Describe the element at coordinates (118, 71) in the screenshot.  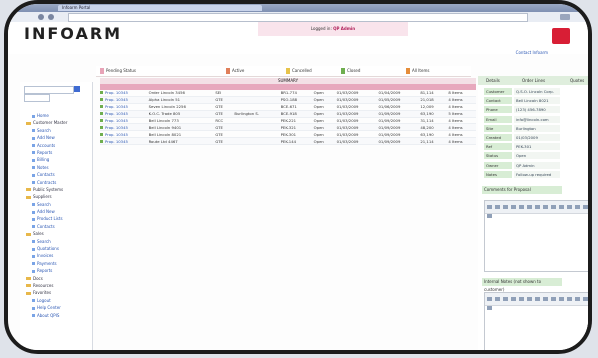
I see `filter-item: Pending Status` at that location.